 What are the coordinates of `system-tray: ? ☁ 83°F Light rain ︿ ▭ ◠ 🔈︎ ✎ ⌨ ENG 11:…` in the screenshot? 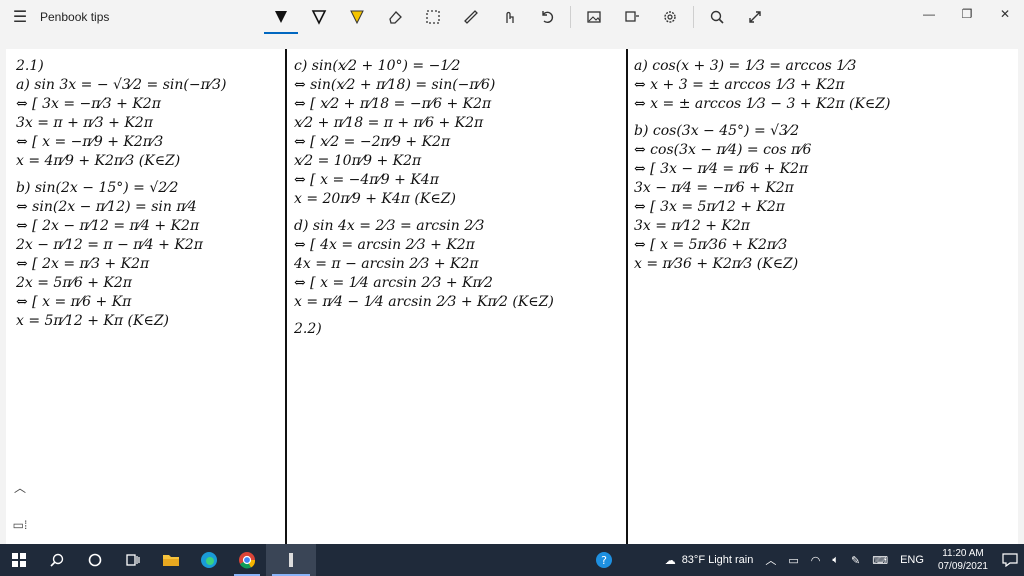 It's located at (806, 560).